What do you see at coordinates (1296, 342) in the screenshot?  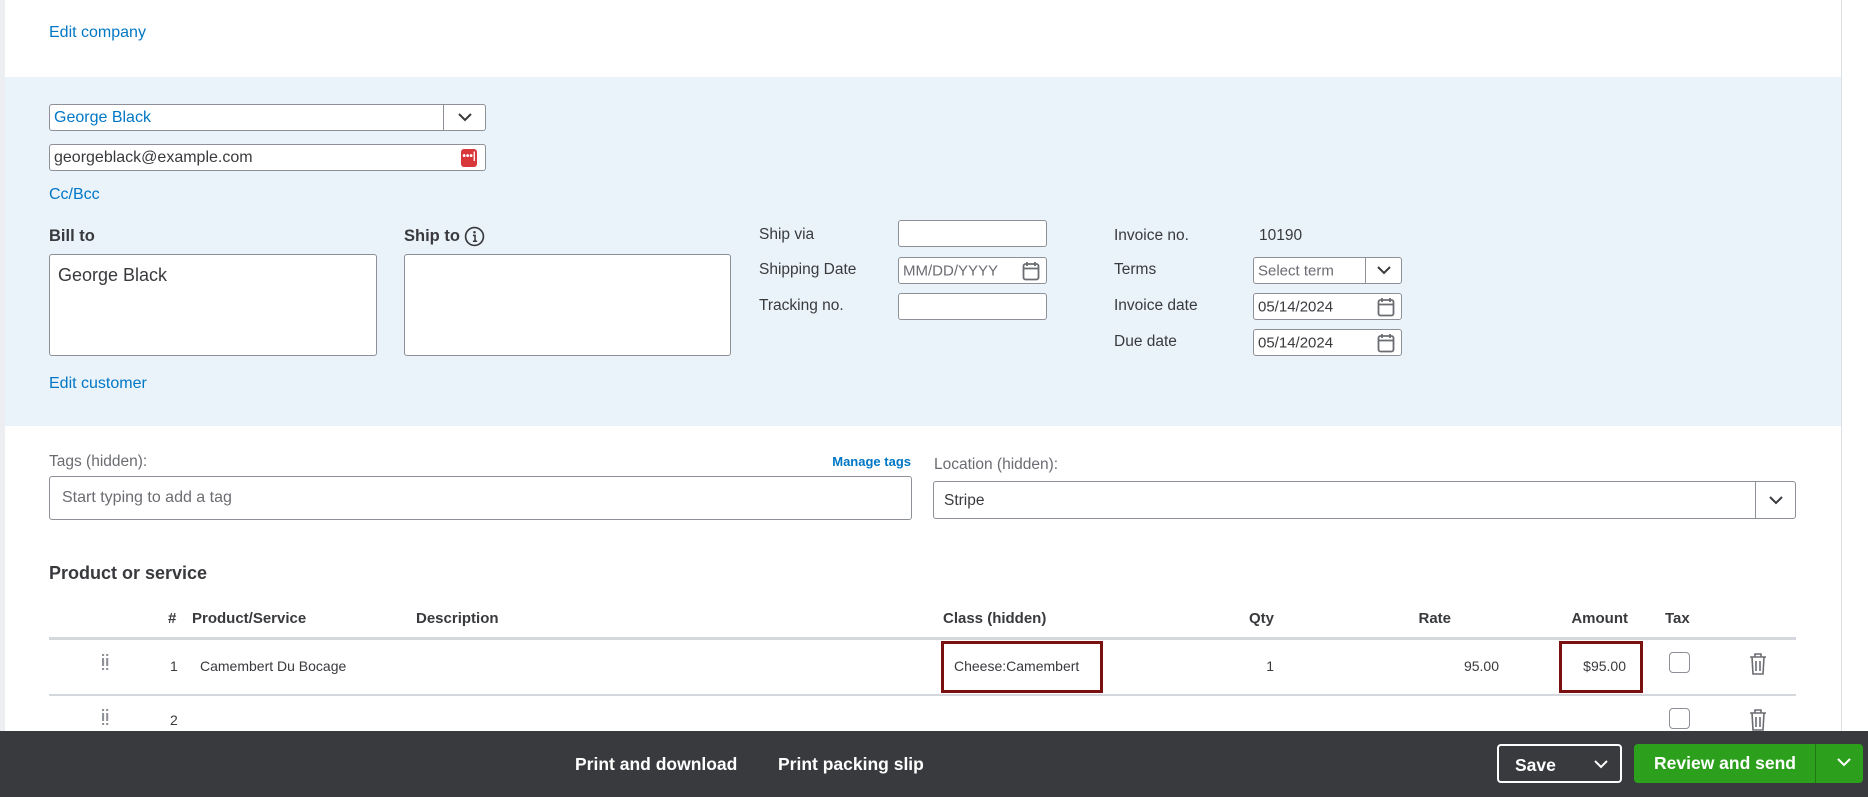 I see `due-date-value: 05/14/2024` at bounding box center [1296, 342].